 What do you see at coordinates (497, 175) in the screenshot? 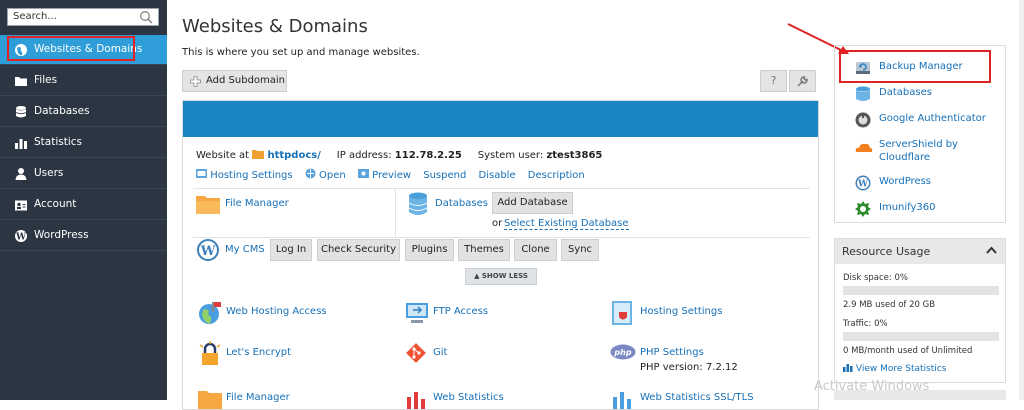
I see `disable-link: Disable` at bounding box center [497, 175].